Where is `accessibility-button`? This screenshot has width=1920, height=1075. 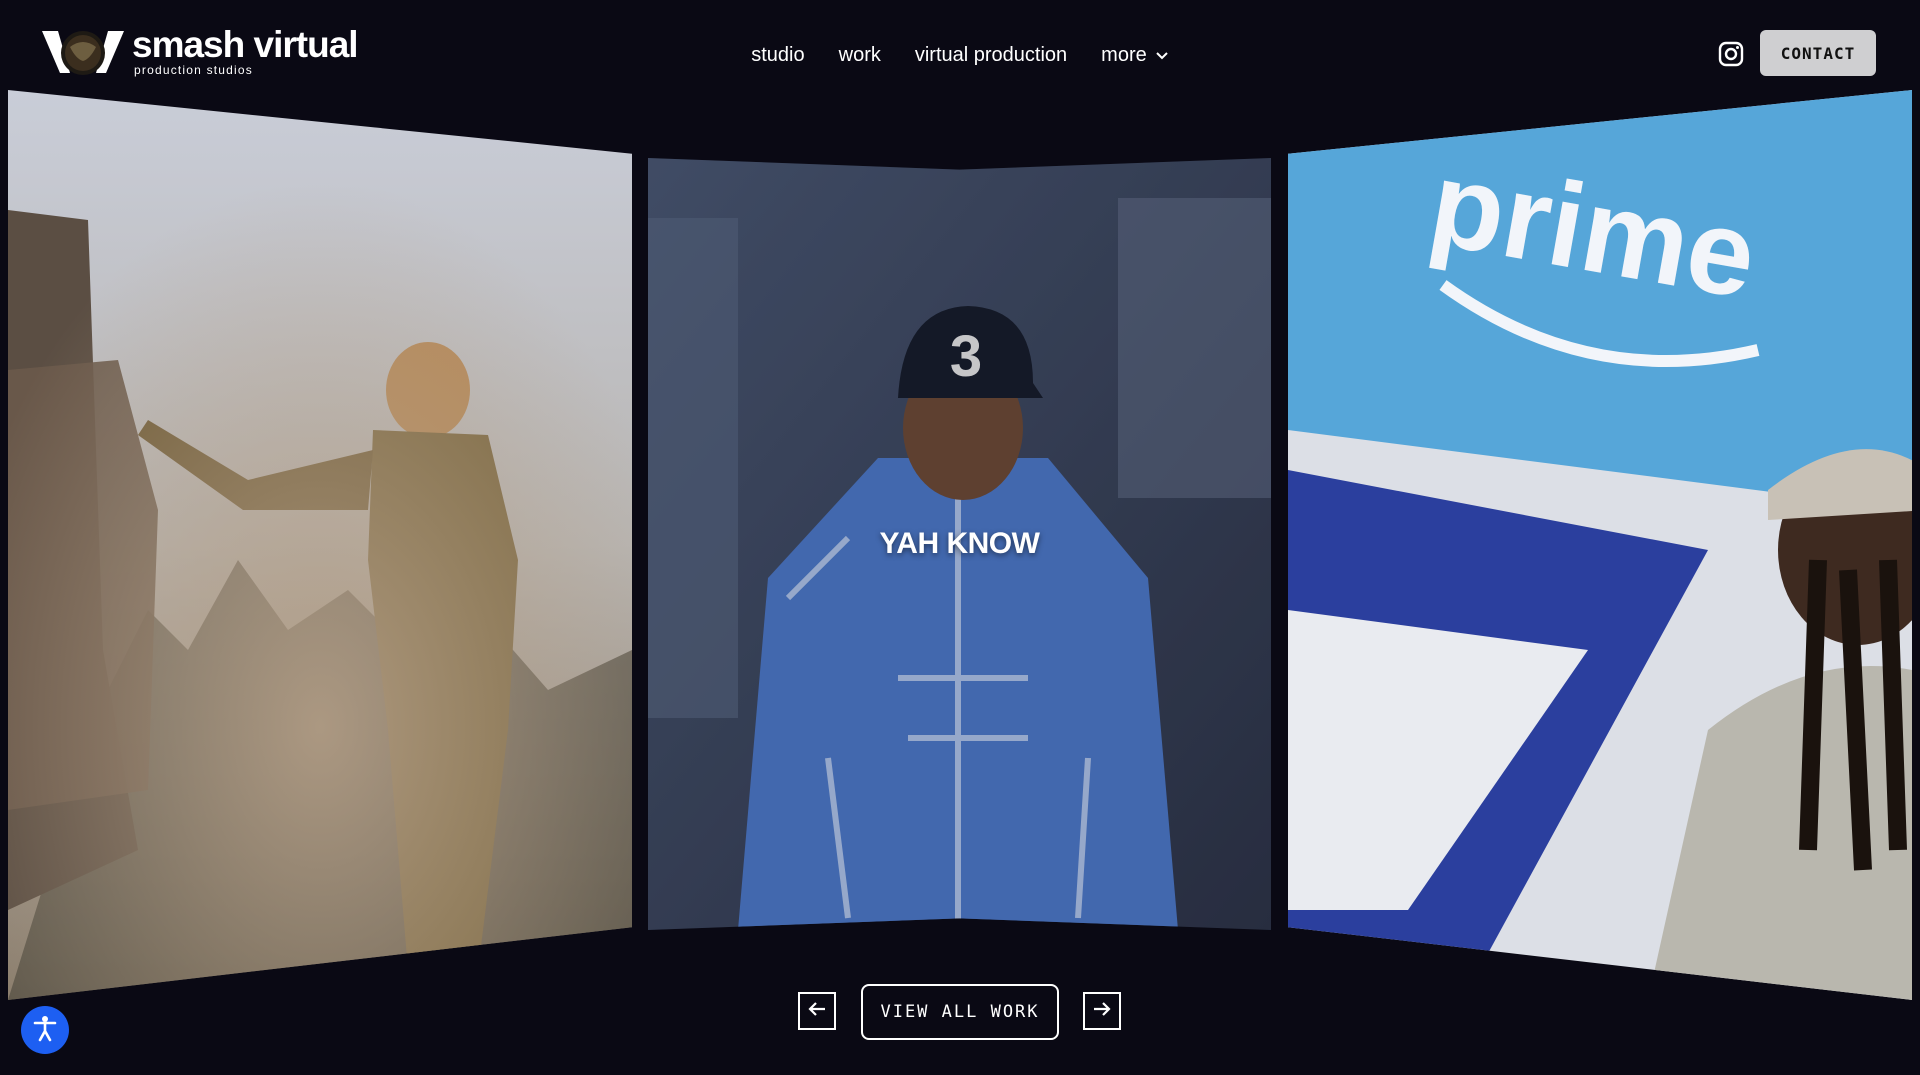
accessibility-button is located at coordinates (45, 1030).